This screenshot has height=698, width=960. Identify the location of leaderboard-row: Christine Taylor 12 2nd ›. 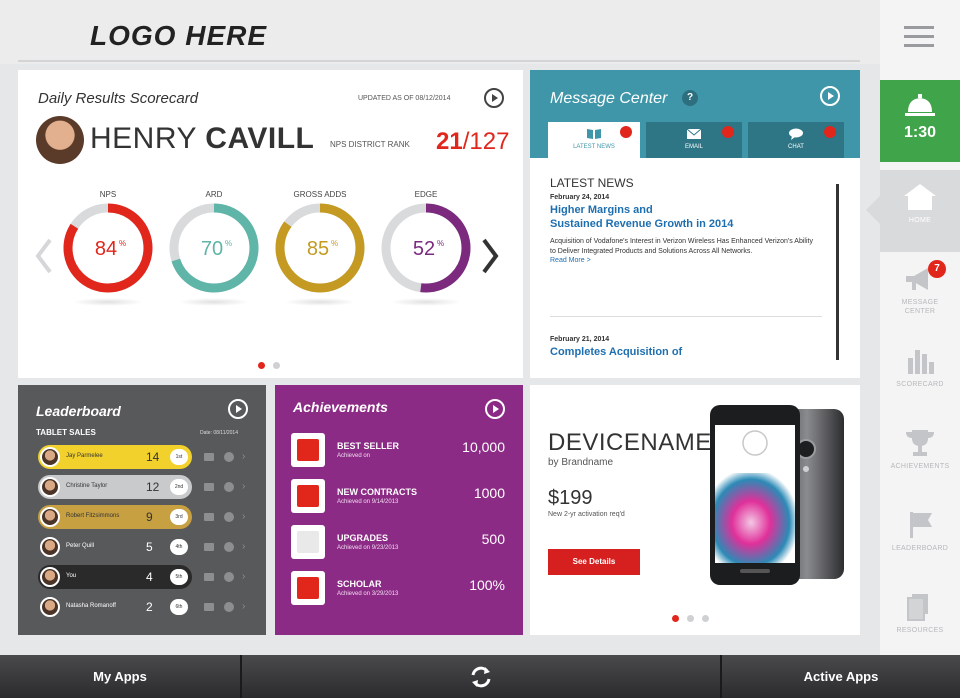
(152, 487).